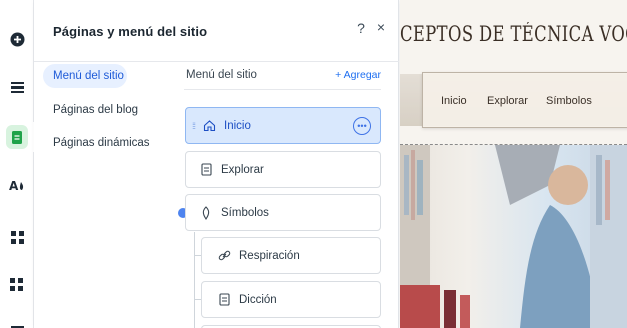 Image resolution: width=627 pixels, height=328 pixels. I want to click on nav-item-site-menu: Menú del sitio, so click(85, 76).